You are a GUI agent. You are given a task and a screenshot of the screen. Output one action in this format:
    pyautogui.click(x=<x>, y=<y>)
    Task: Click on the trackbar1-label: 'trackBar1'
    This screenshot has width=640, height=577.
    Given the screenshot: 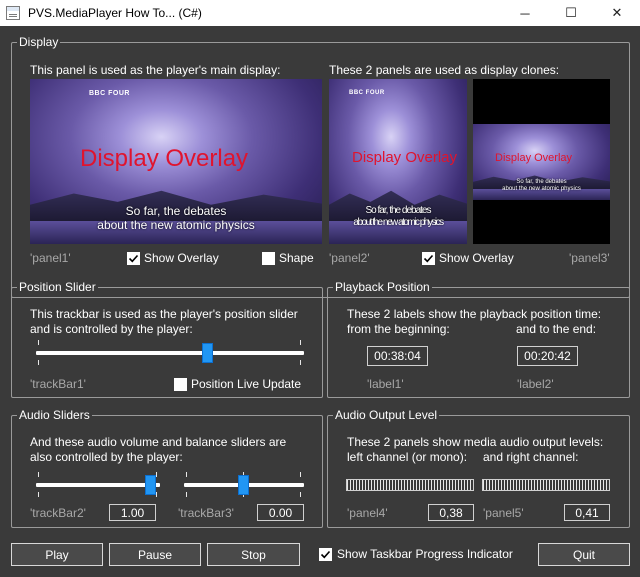 What is the action you would take?
    pyautogui.click(x=58, y=384)
    